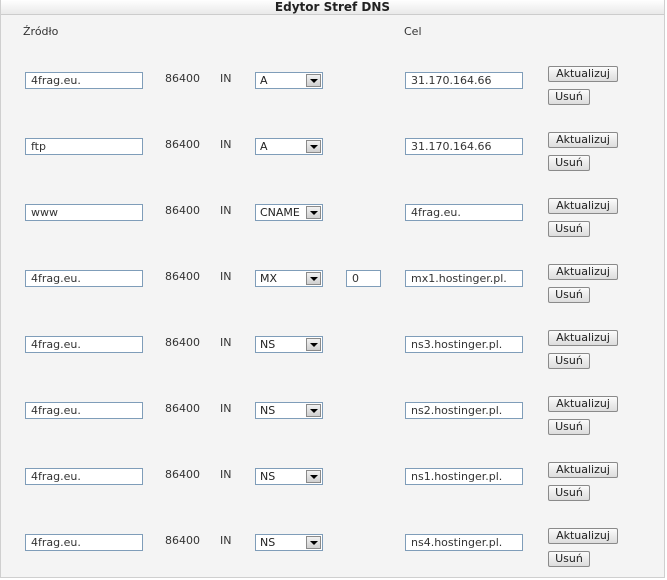  I want to click on record-type-value: CNAME, so click(280, 212).